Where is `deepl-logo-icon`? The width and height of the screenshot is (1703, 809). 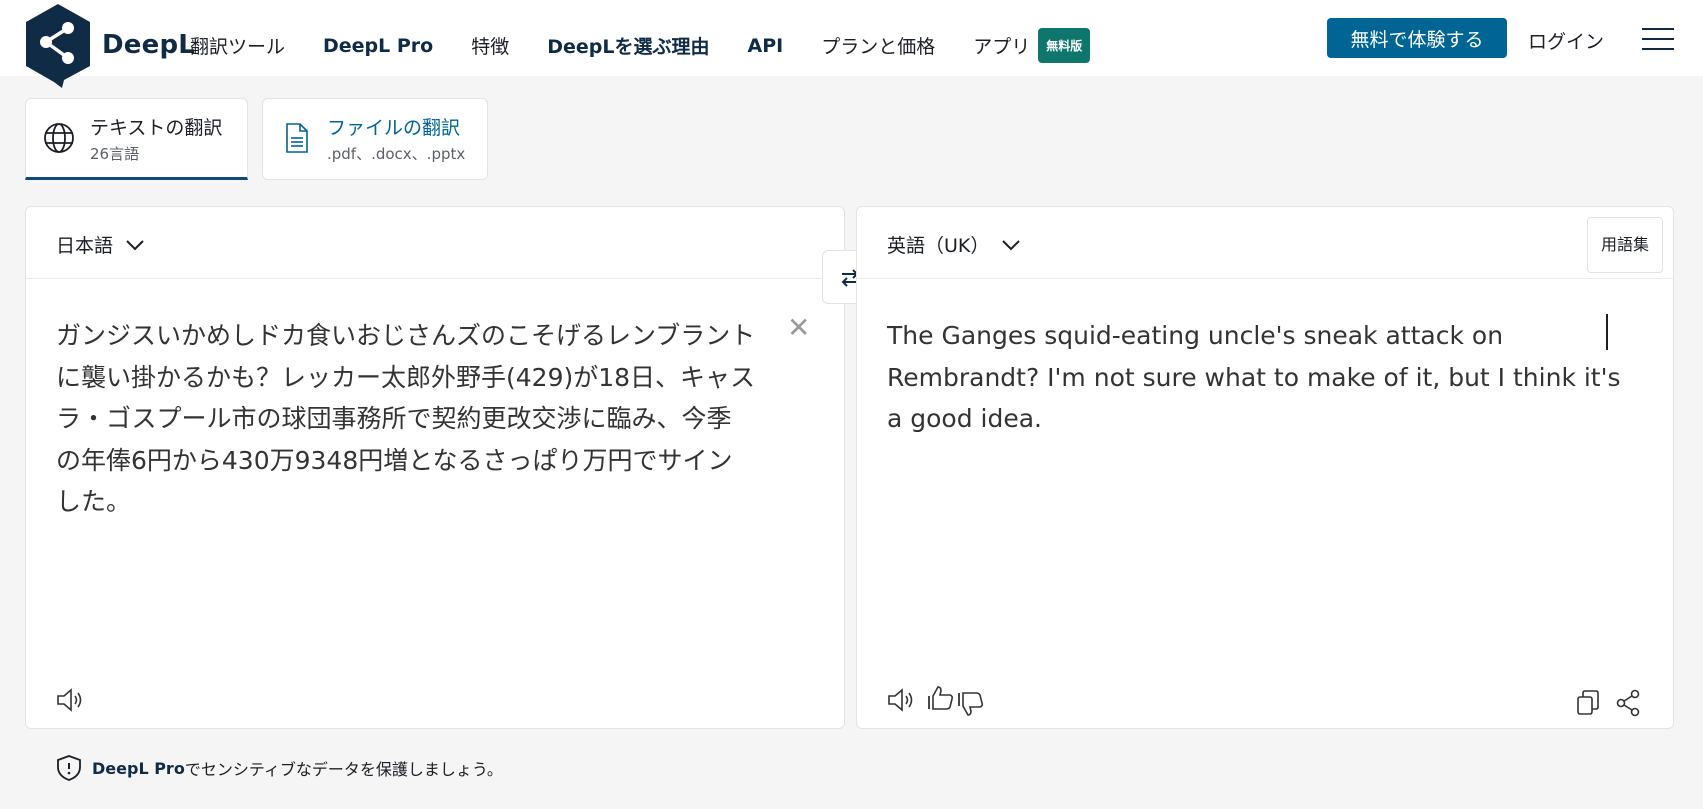
deepl-logo-icon is located at coordinates (58, 46).